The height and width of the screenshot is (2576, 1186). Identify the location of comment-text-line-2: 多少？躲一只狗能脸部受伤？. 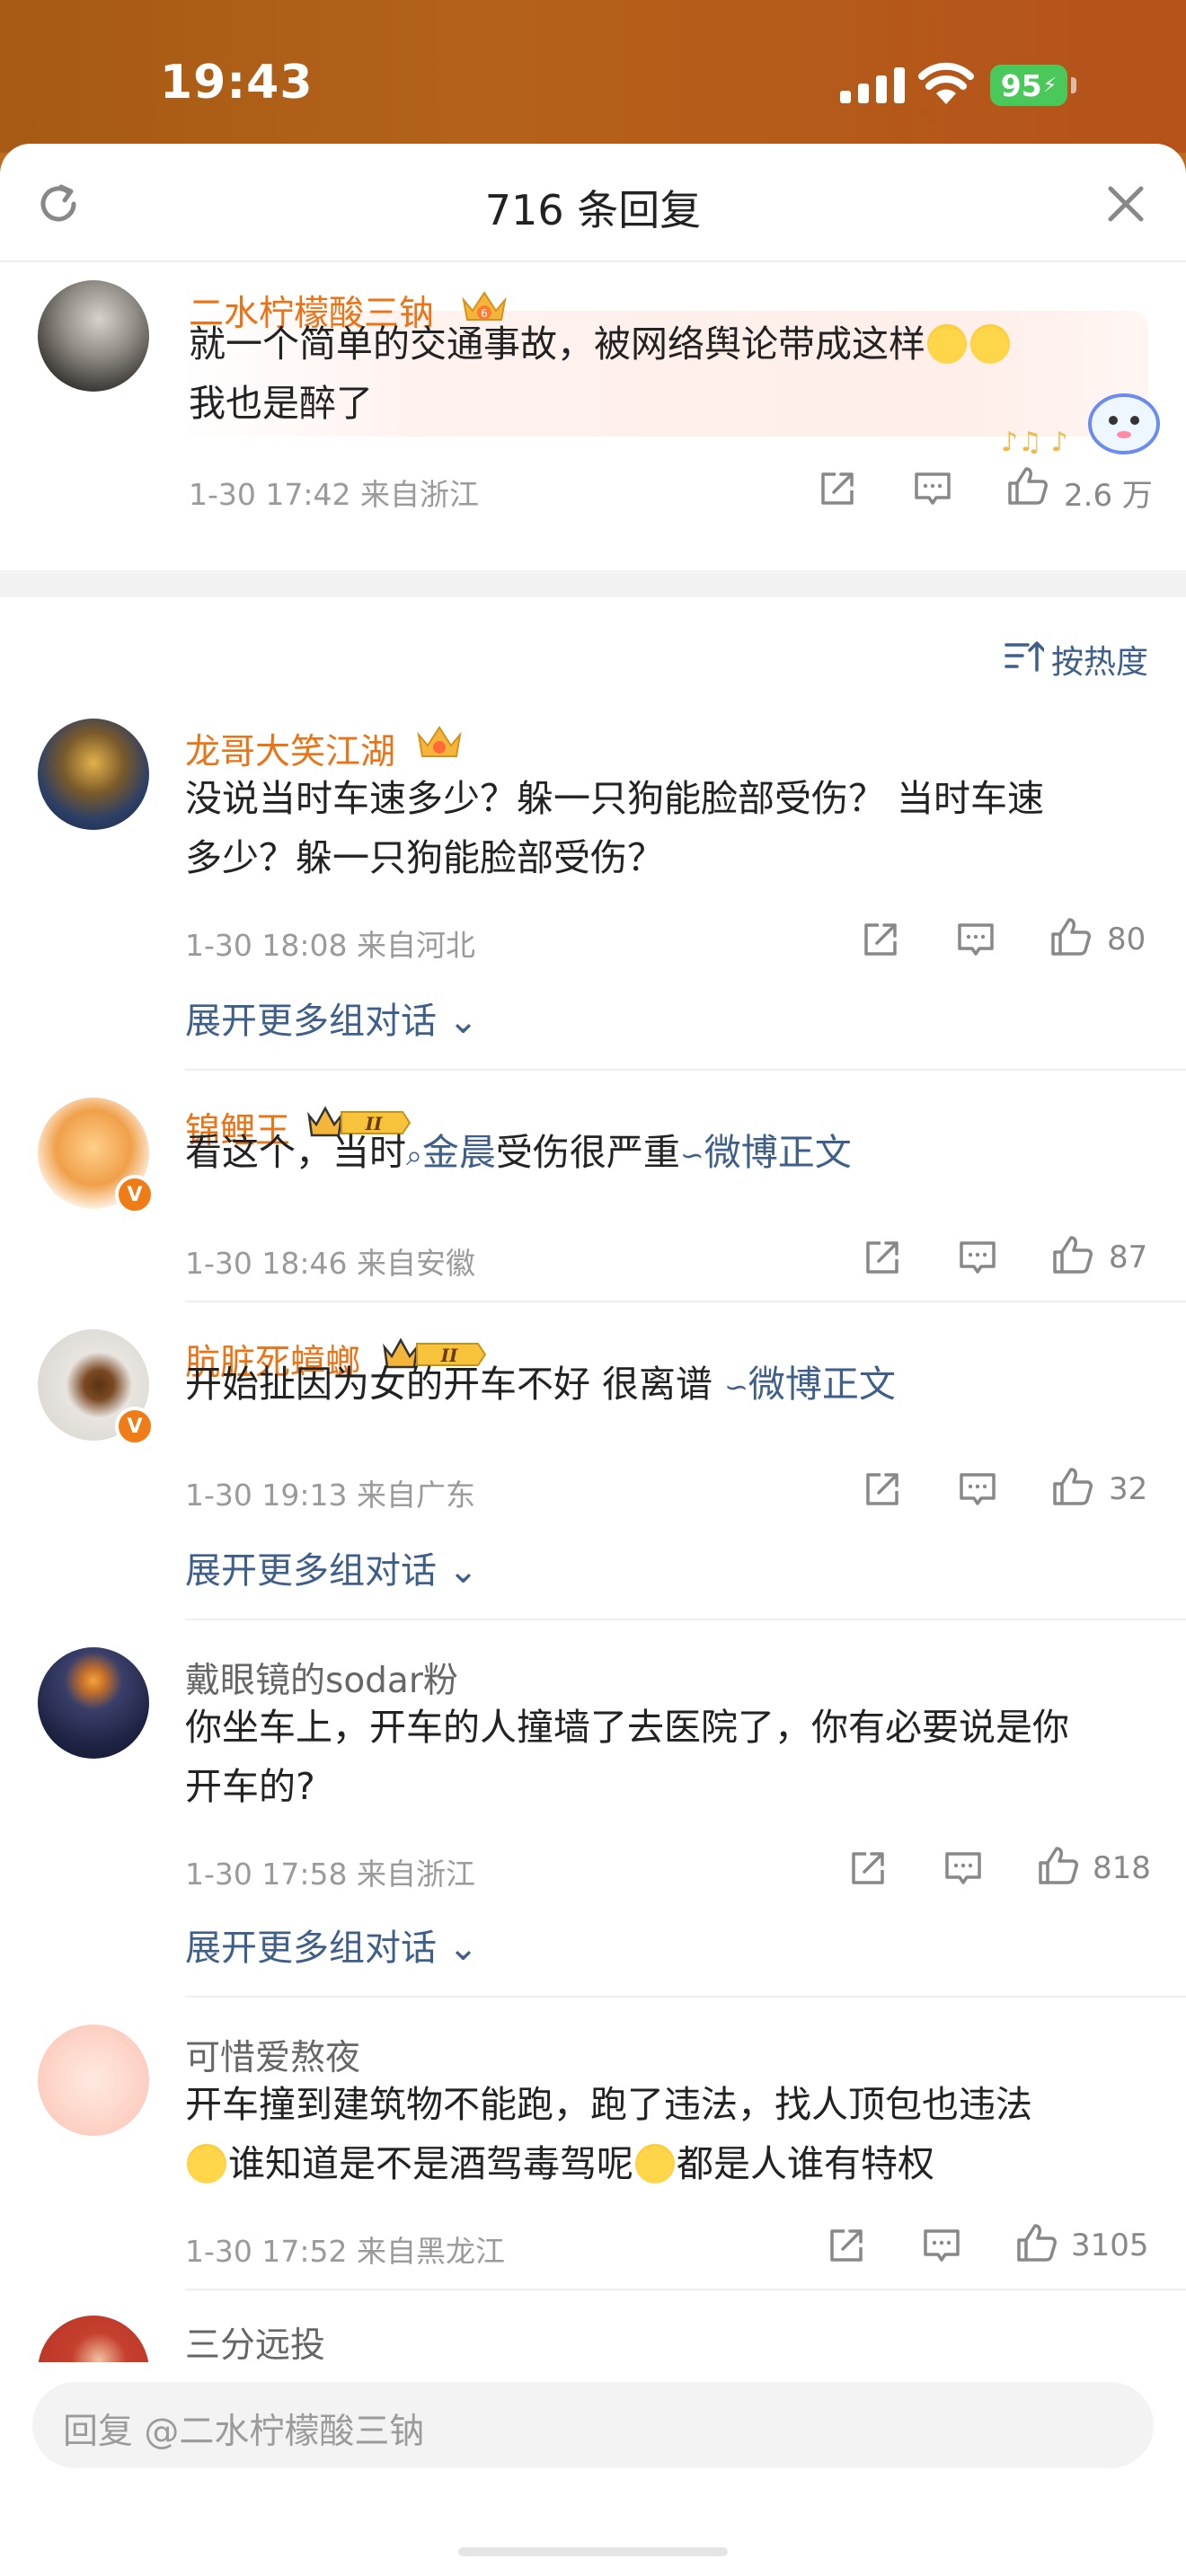
(424, 857).